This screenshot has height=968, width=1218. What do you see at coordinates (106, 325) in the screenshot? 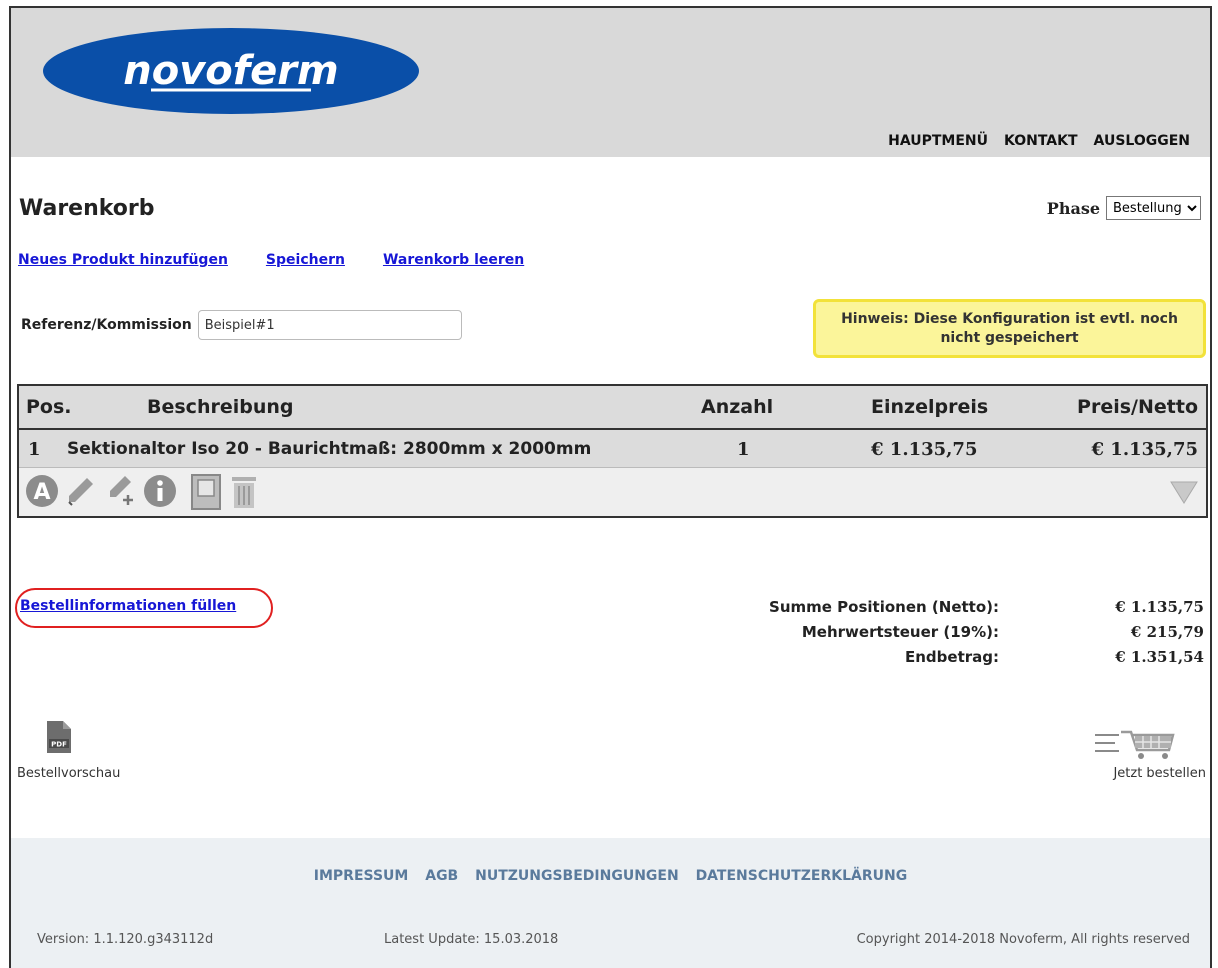
I see `reference-label: Referenz/Kommission` at bounding box center [106, 325].